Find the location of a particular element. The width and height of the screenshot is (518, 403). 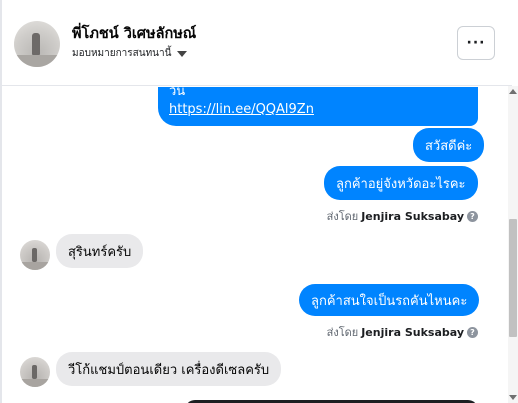

outgoing-message: สวัสดีค่ะ is located at coordinates (449, 145).